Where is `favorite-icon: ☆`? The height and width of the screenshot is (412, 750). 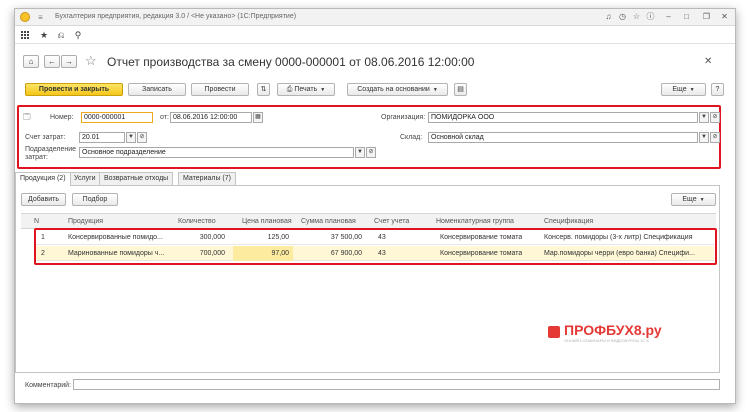
favorite-icon: ☆ is located at coordinates (636, 17).